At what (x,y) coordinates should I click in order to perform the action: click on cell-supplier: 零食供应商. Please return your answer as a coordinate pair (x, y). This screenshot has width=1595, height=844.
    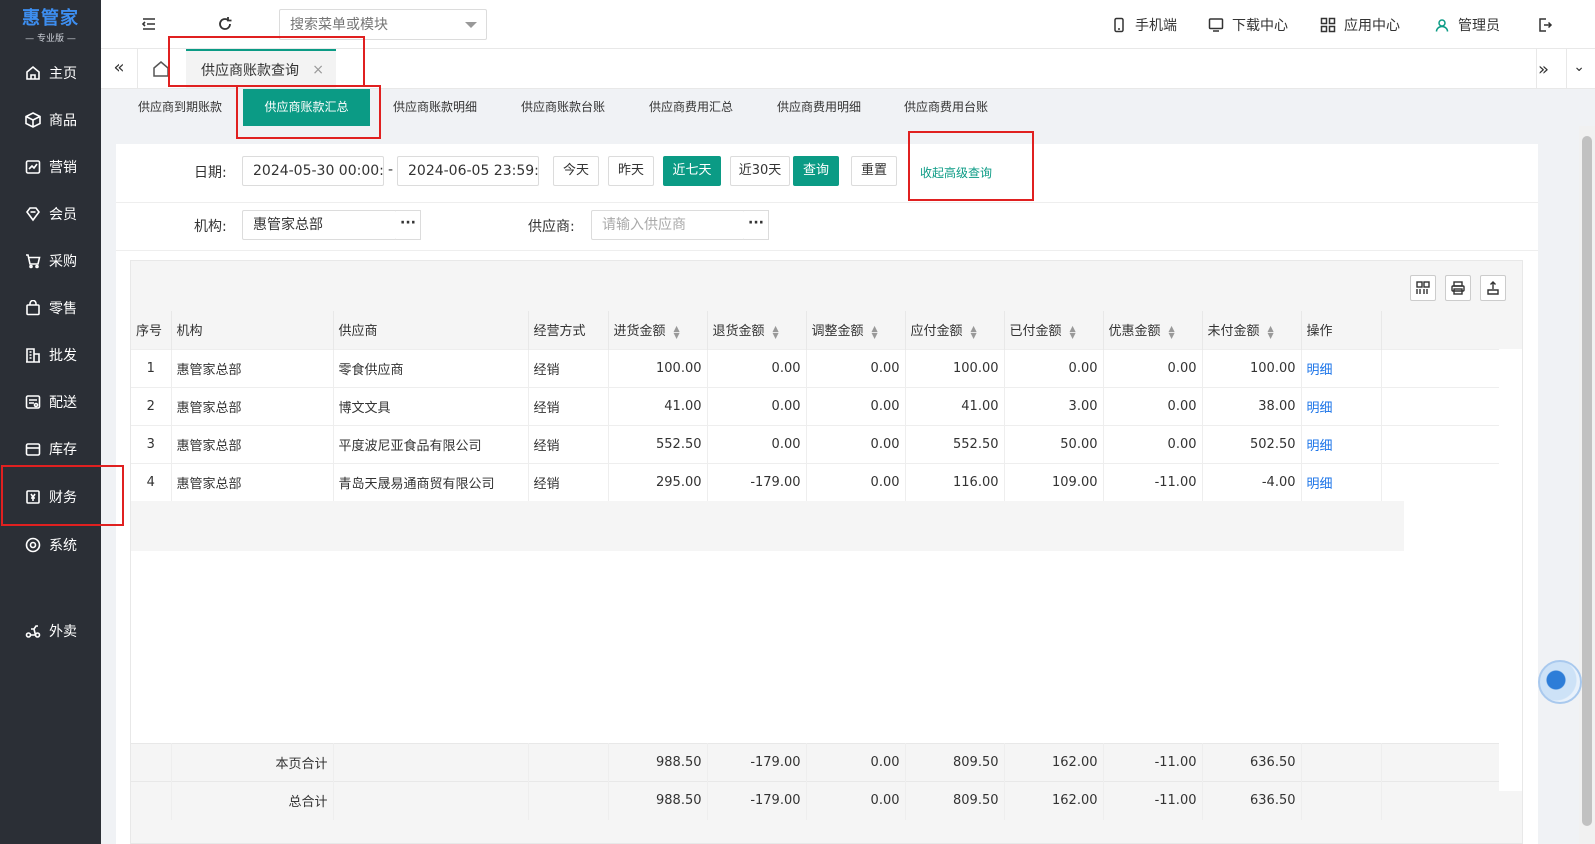
    Looking at the image, I should click on (431, 367).